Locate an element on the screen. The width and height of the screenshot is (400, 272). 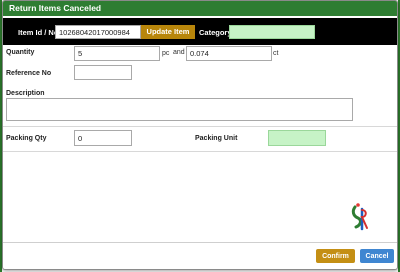
description-label: Description is located at coordinates (25, 93).